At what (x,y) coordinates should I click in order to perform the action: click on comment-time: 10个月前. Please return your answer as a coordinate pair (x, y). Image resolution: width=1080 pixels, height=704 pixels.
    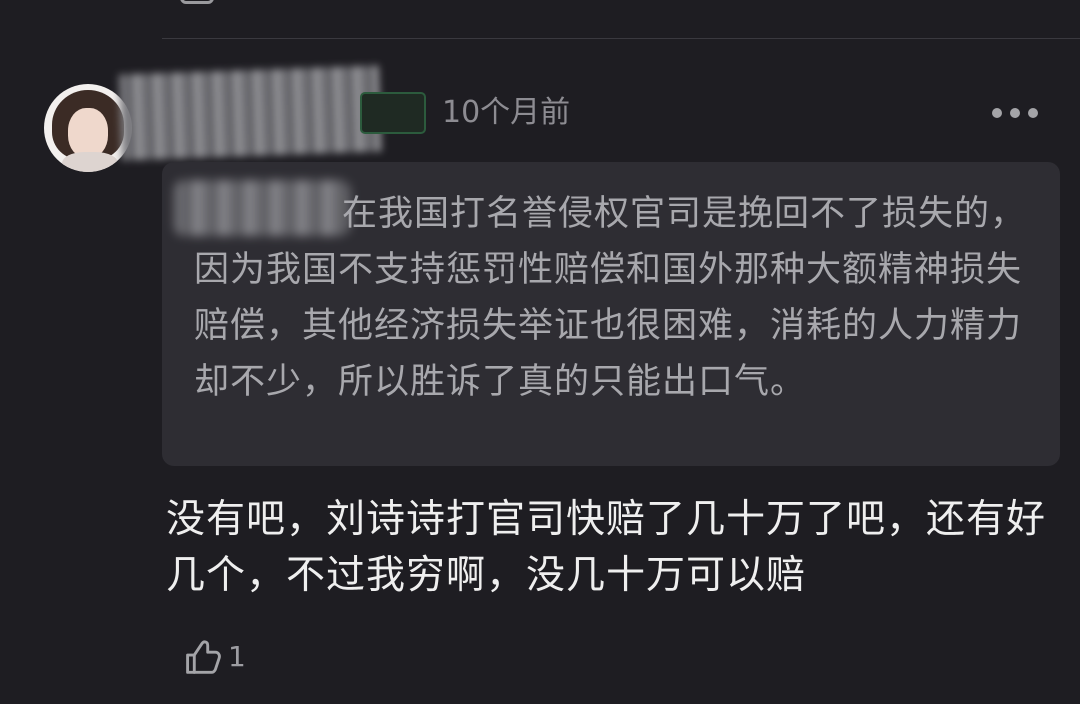
    Looking at the image, I should click on (506, 112).